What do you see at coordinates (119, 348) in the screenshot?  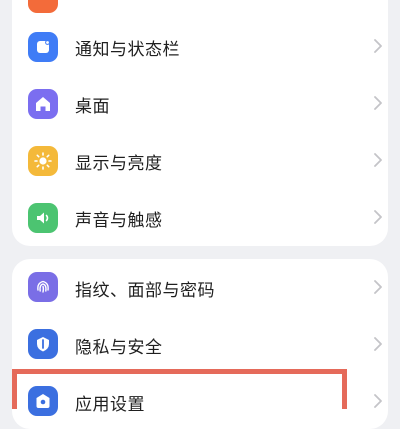 I see `settings-item-label: 隐私与安全` at bounding box center [119, 348].